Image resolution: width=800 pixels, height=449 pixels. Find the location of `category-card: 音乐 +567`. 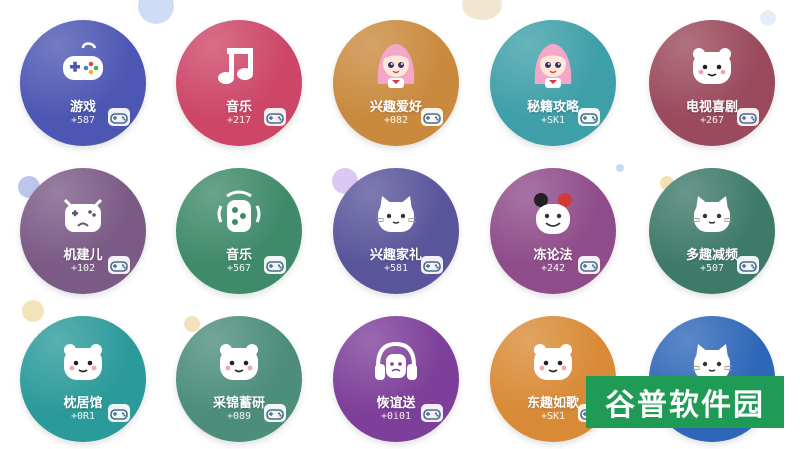

category-card: 音乐 +567 is located at coordinates (239, 231).